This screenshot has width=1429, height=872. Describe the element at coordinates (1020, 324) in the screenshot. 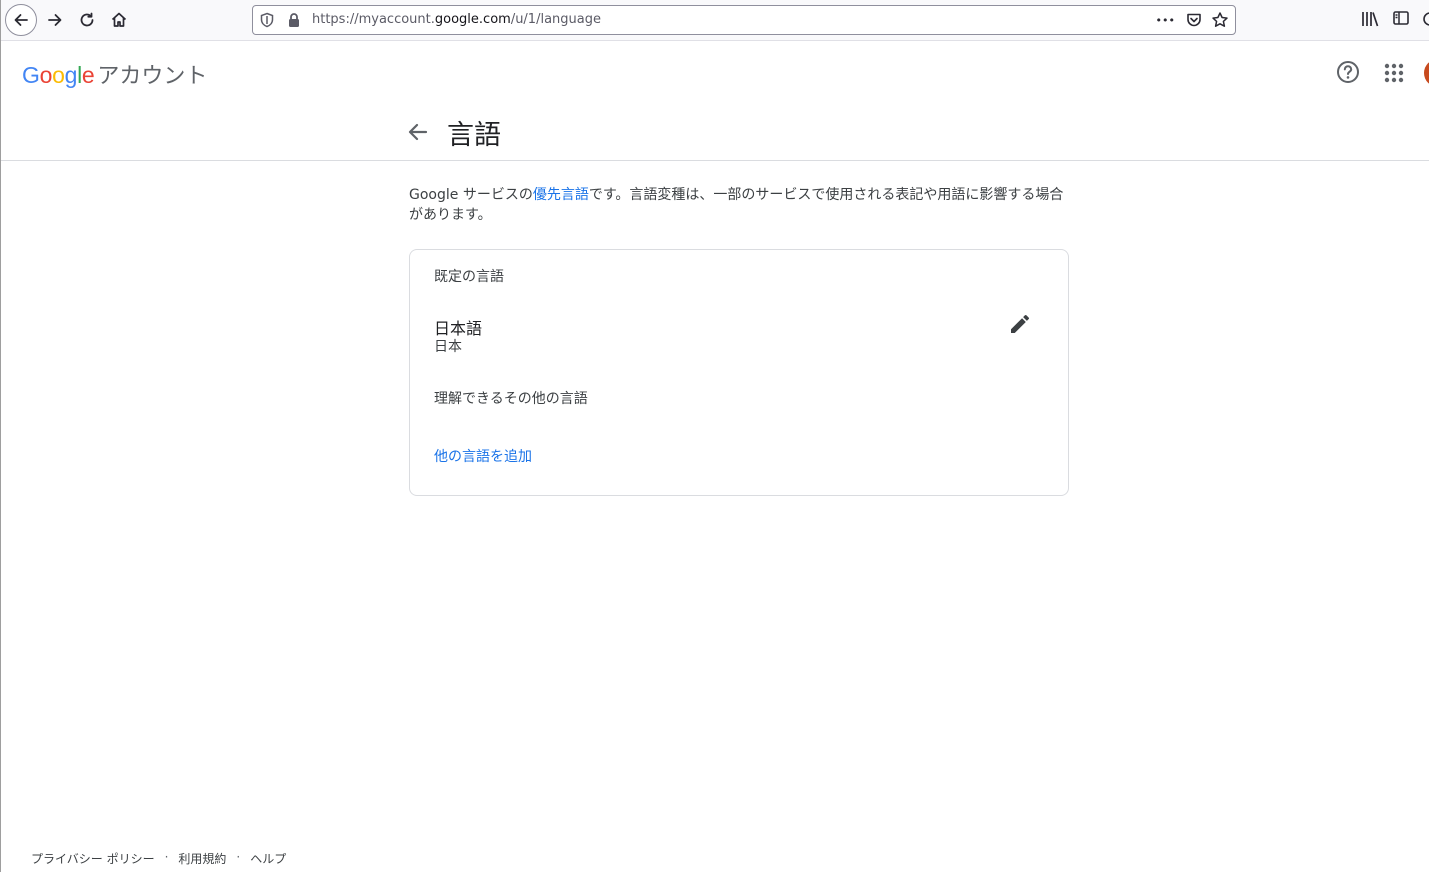

I see `edit-pencil-icon` at that location.